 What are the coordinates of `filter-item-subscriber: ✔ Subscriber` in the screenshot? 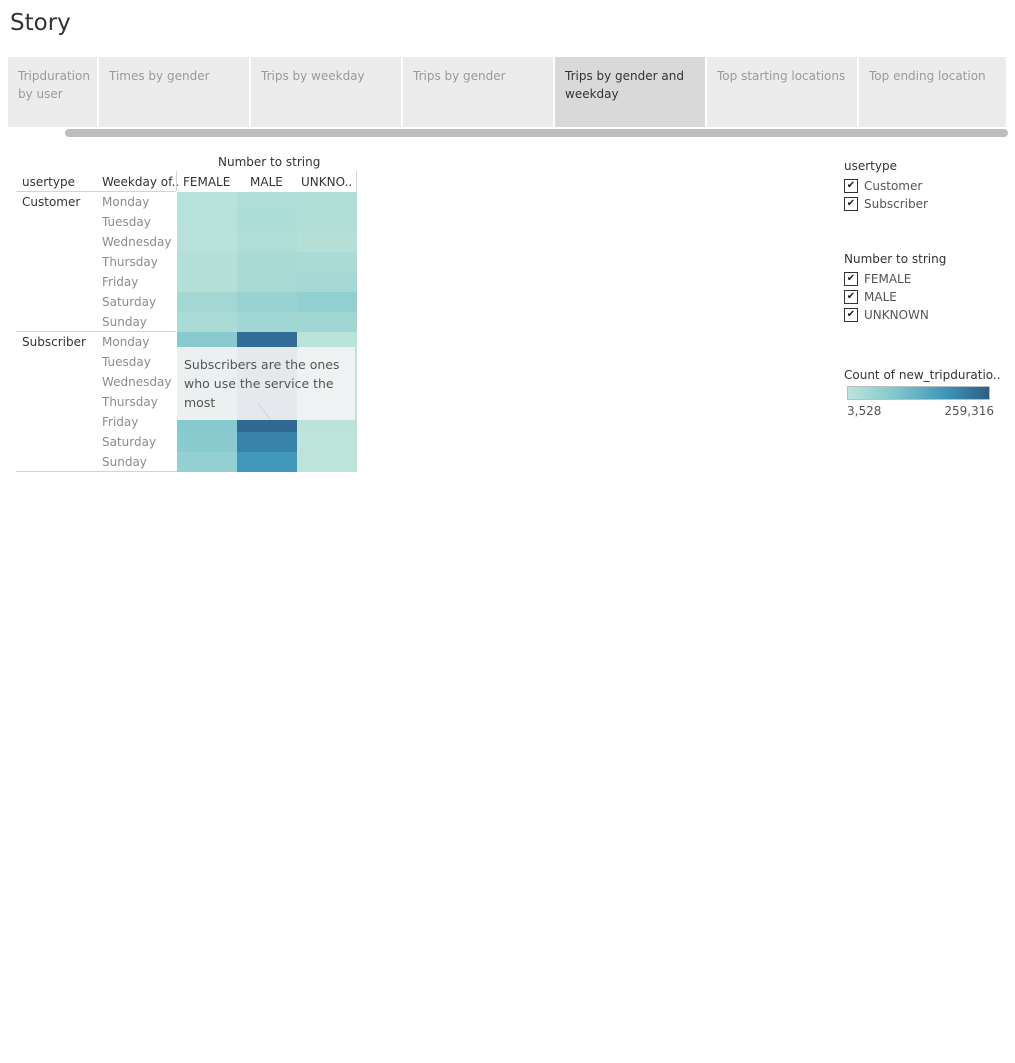 It's located at (886, 204).